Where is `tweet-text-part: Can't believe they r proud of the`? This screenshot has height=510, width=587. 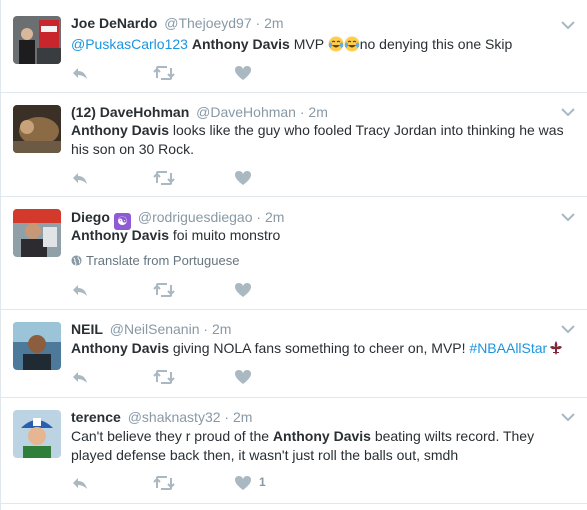 tweet-text-part: Can't believe they r proud of the is located at coordinates (170, 436).